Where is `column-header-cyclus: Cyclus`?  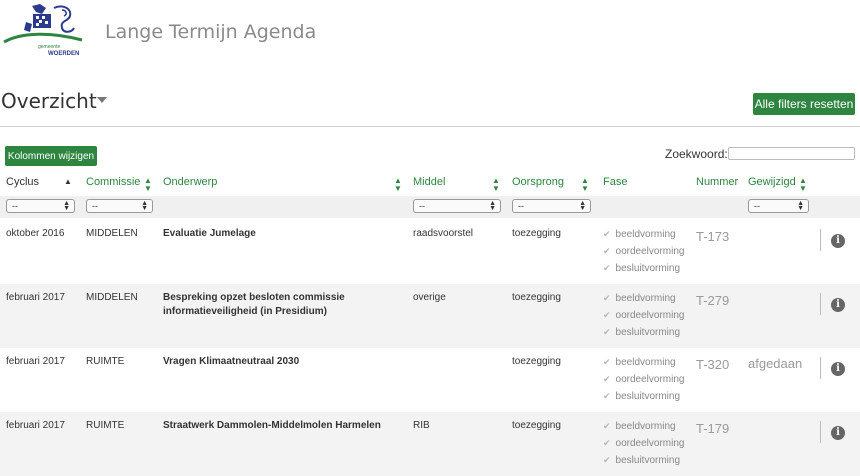 column-header-cyclus: Cyclus is located at coordinates (22, 182).